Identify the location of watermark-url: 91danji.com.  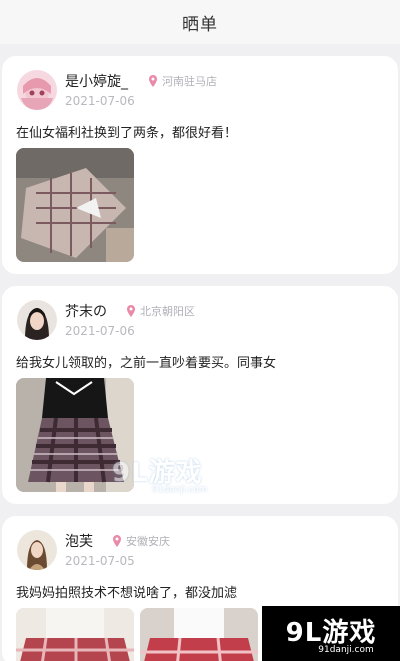
(180, 490).